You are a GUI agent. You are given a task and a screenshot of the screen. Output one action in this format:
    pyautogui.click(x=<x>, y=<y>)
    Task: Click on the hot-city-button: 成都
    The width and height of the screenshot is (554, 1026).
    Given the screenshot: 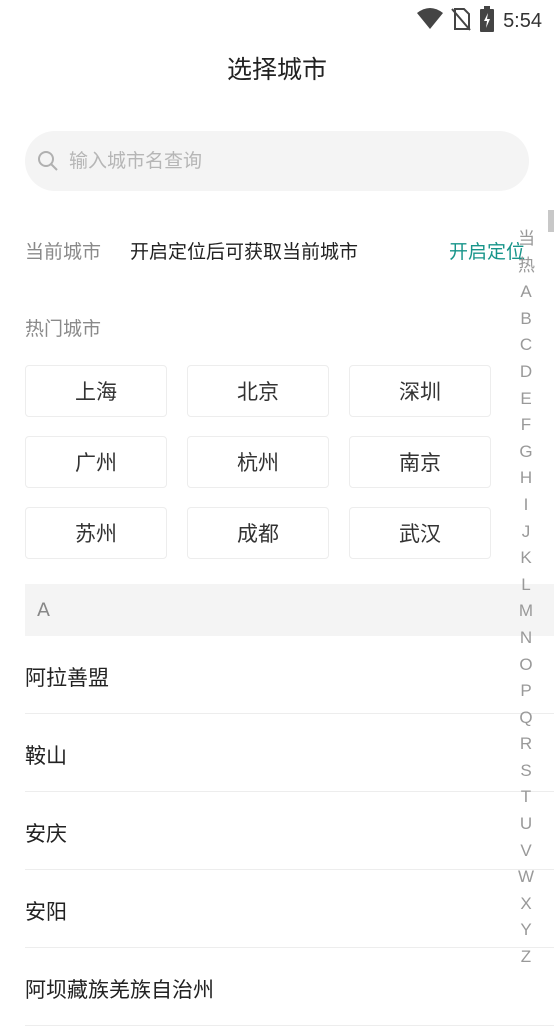 What is the action you would take?
    pyautogui.click(x=258, y=533)
    